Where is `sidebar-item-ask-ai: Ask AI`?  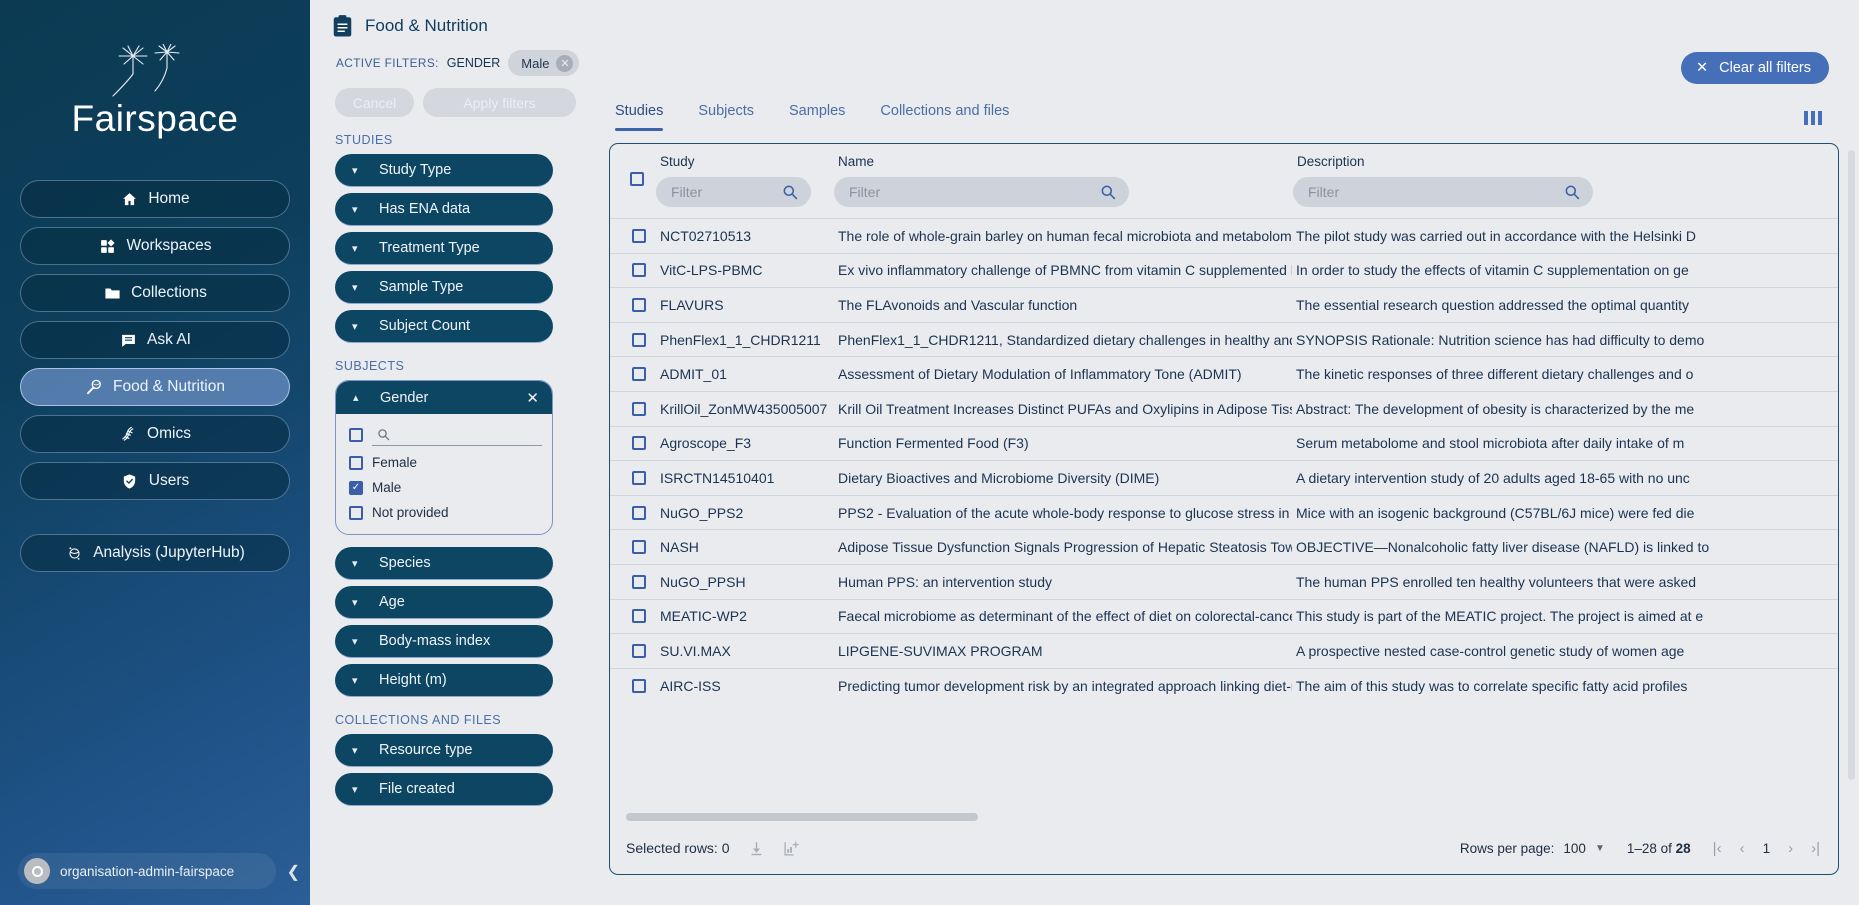
sidebar-item-ask-ai: Ask AI is located at coordinates (155, 340).